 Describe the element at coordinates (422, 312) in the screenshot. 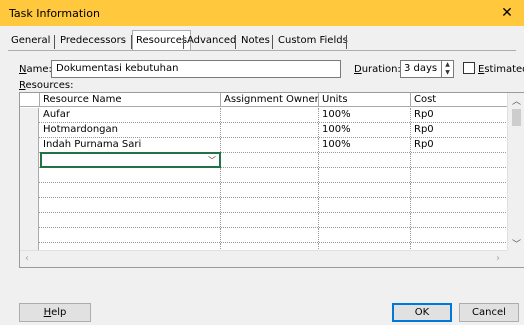

I see `ok-button: OK` at that location.